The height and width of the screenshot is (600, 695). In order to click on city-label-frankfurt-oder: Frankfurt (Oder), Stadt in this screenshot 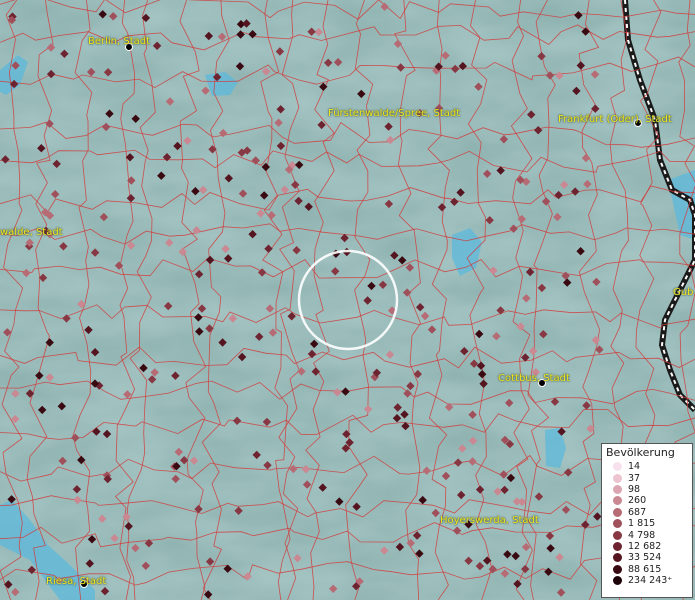, I will do `click(615, 119)`.